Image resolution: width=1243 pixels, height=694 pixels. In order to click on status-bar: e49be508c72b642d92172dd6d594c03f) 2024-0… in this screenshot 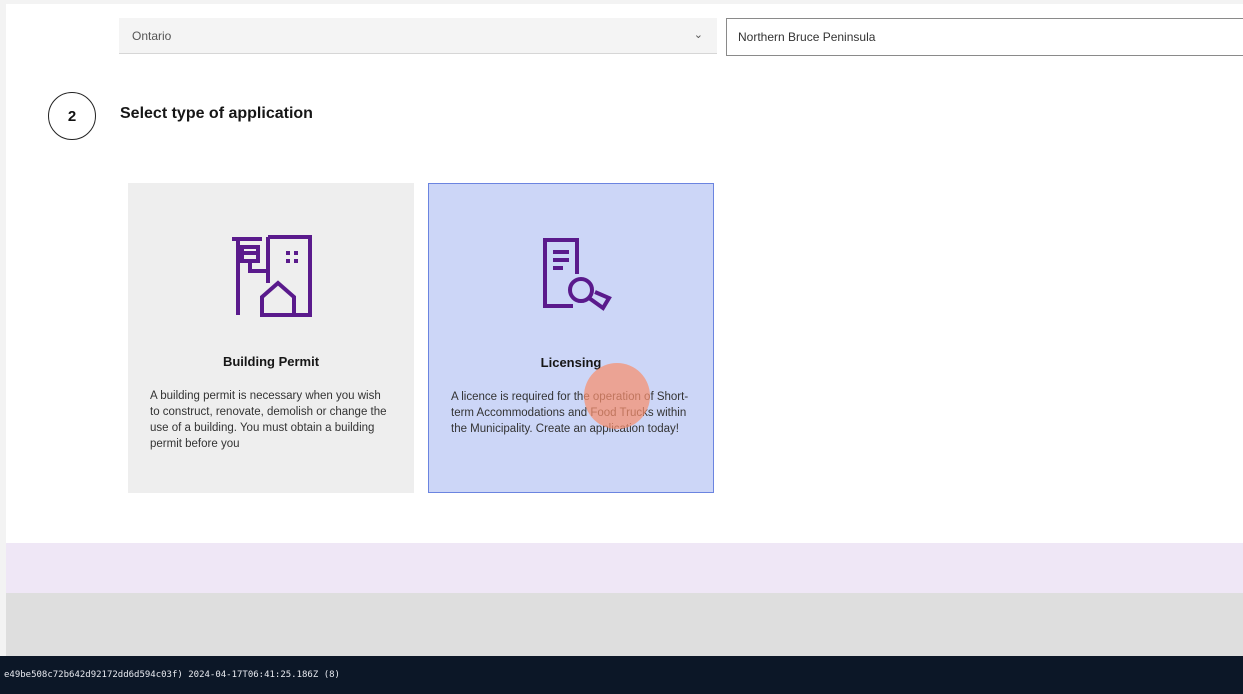, I will do `click(621, 675)`.